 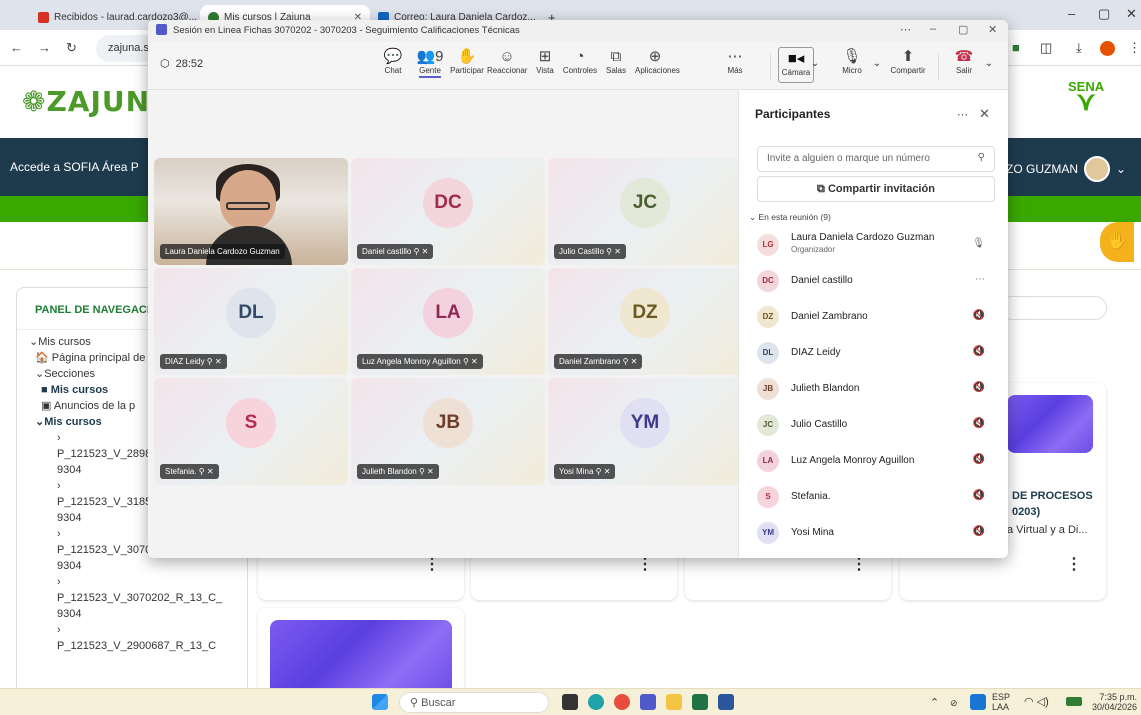 What do you see at coordinates (622, 702) in the screenshot?
I see `chrome-icon` at bounding box center [622, 702].